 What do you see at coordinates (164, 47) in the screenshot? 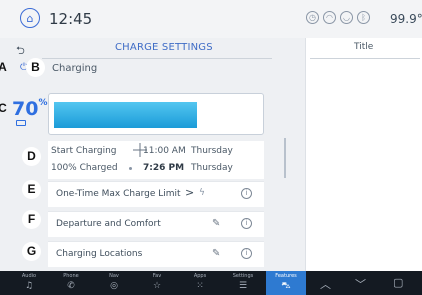
I see `page-title: CHARGE SETTINGS` at bounding box center [164, 47].